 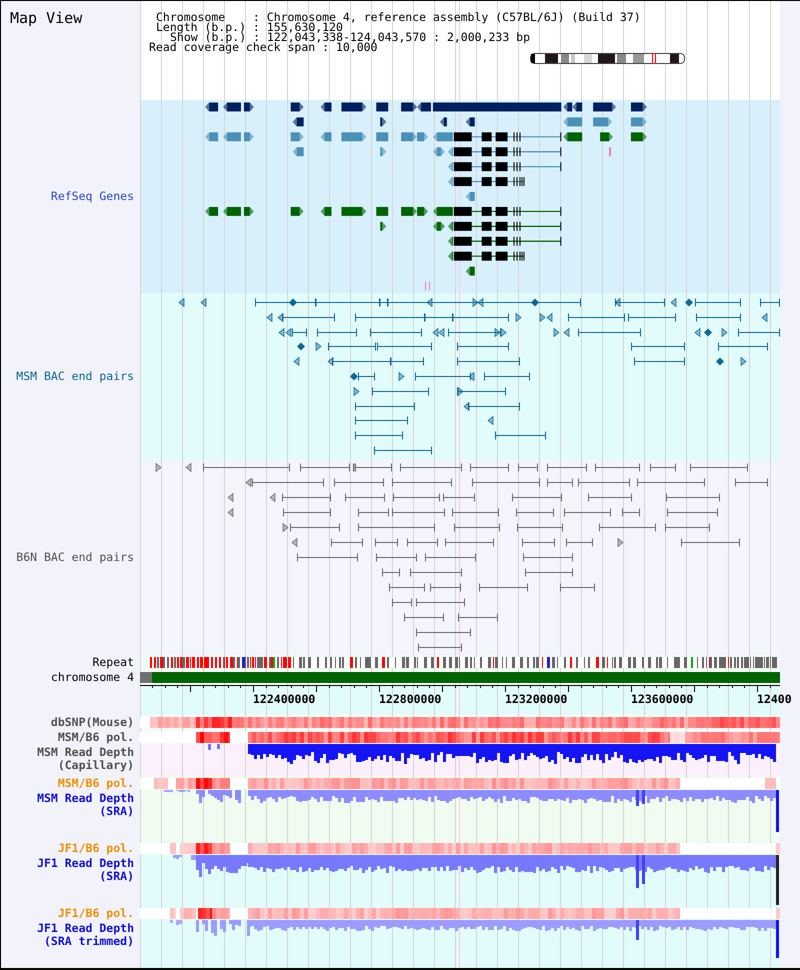 What do you see at coordinates (398, 17) in the screenshot?
I see `info-line: Chromosome : Chromosome 4, reference assembly (C57BL/6J) (Build 37)` at bounding box center [398, 17].